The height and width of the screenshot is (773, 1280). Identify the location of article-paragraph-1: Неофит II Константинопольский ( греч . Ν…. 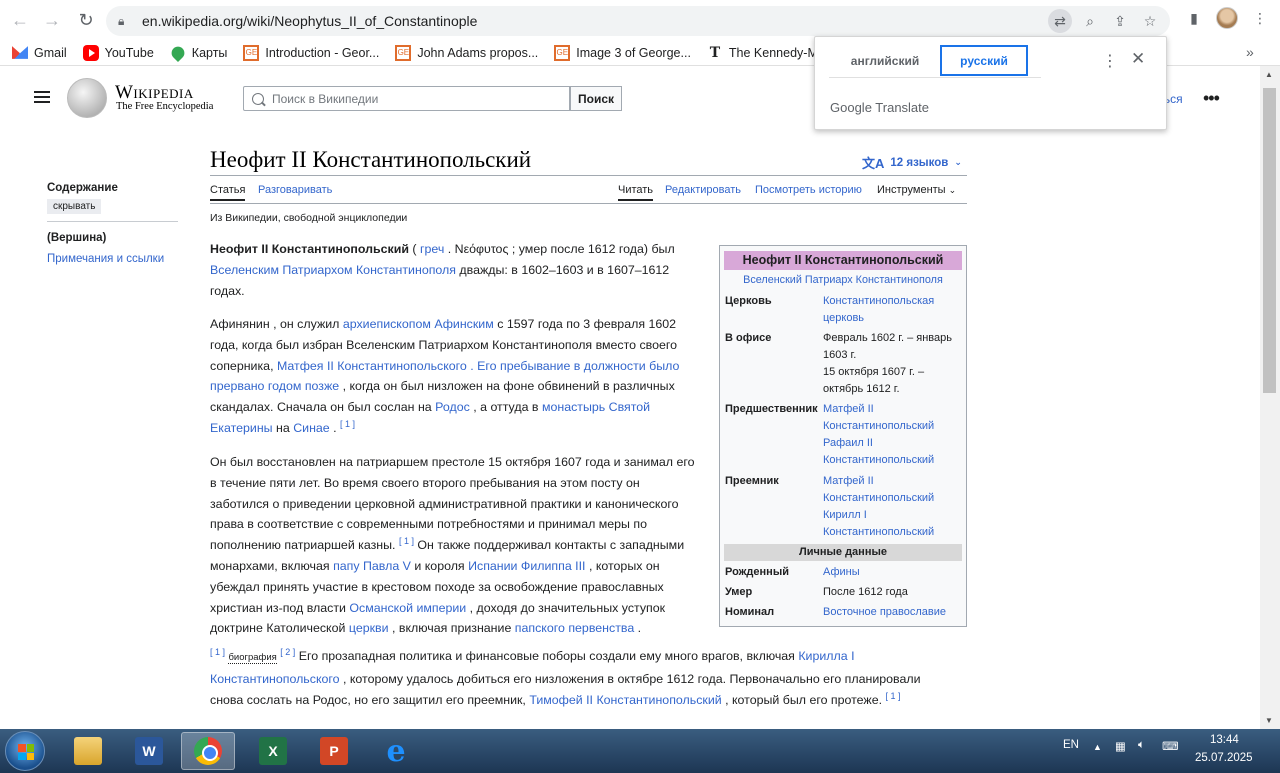
(456, 270).